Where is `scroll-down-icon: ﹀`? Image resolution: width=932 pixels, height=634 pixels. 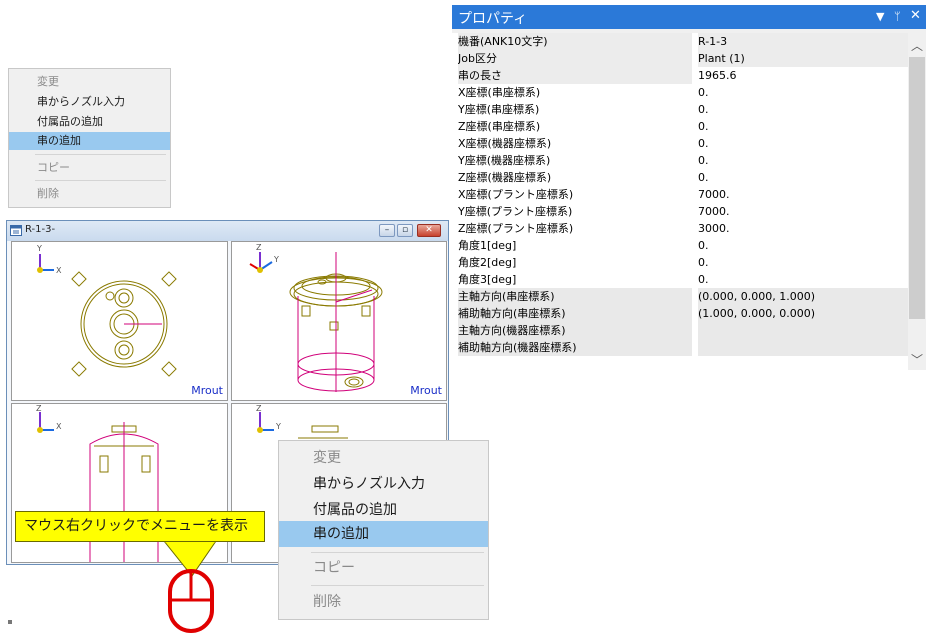 scroll-down-icon: ﹀ is located at coordinates (917, 359).